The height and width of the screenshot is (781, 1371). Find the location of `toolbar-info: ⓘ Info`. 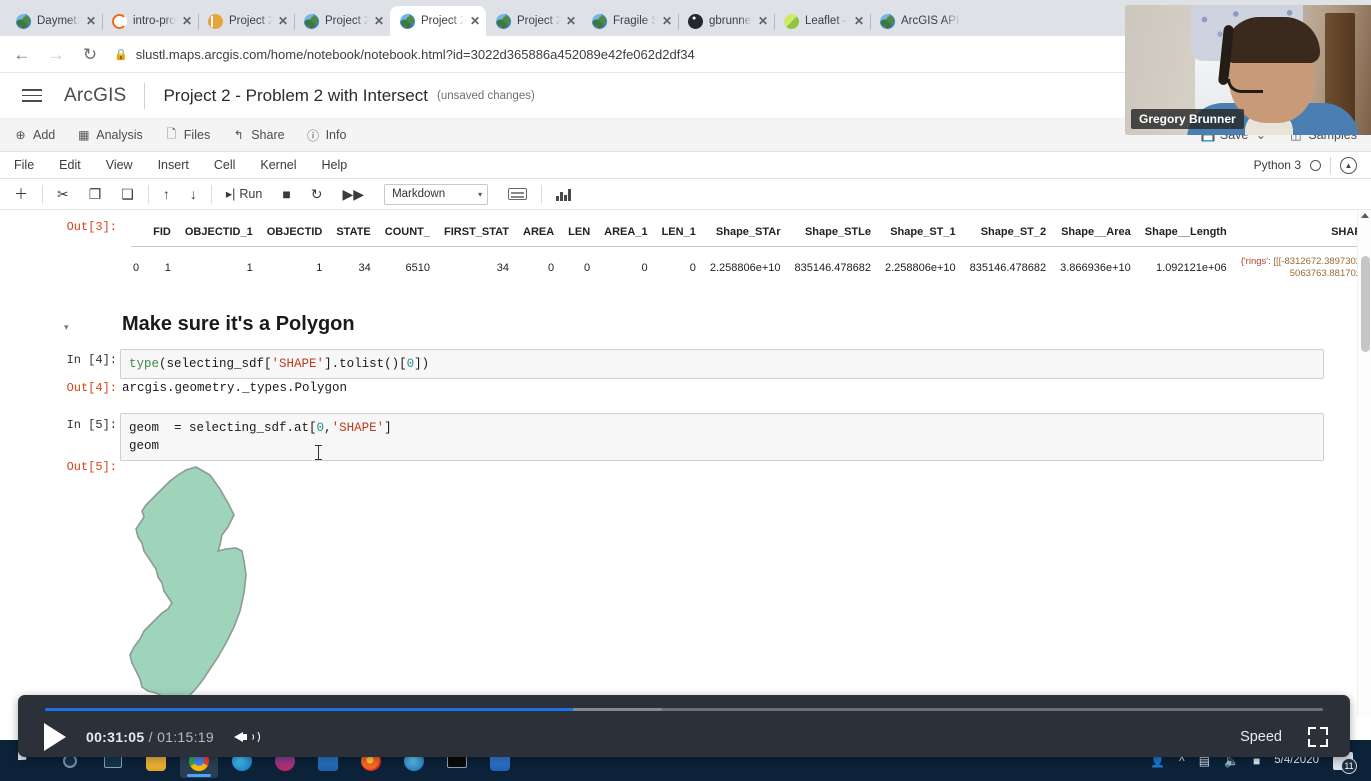

toolbar-info: ⓘ Info is located at coordinates (326, 135).